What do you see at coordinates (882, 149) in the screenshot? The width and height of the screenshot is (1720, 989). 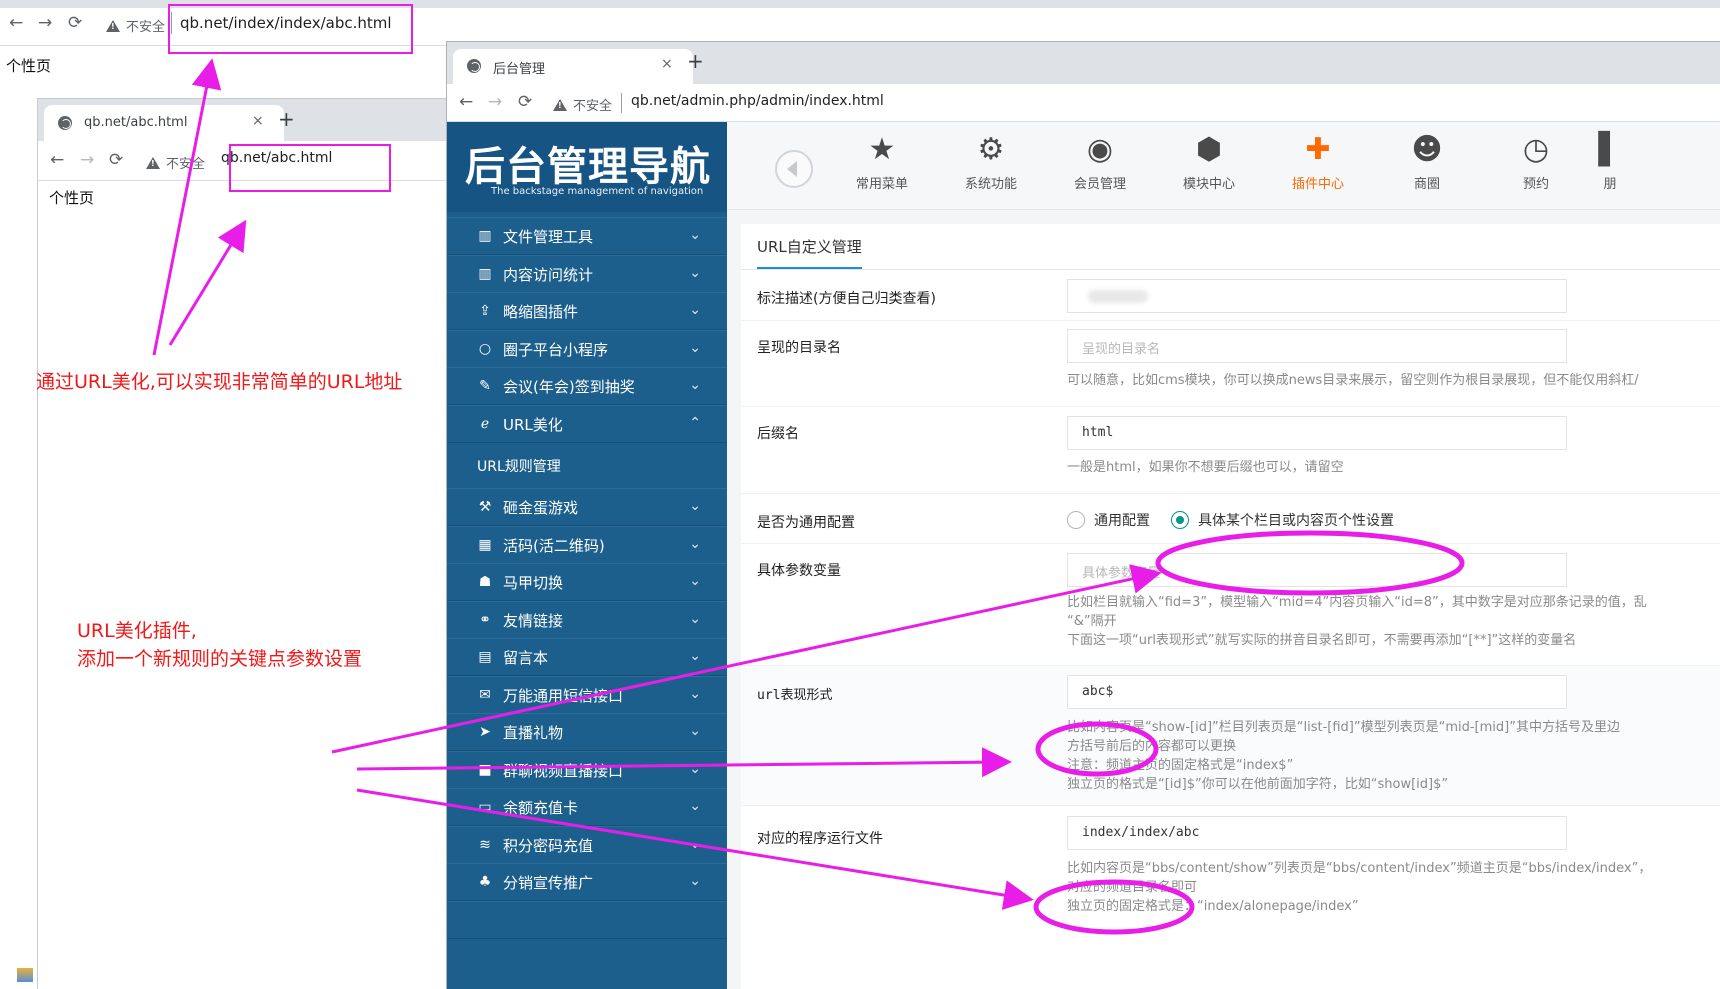 I see `star-icon: ★` at bounding box center [882, 149].